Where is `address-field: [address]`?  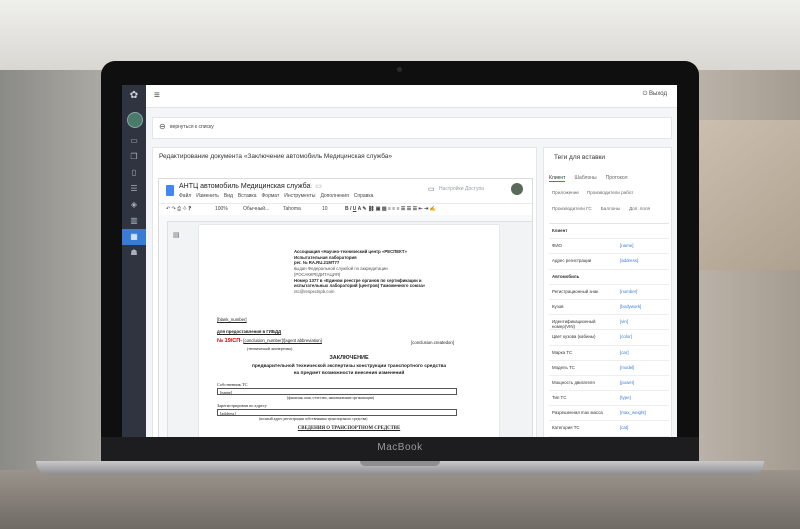
address-field: [address] is located at coordinates (337, 412).